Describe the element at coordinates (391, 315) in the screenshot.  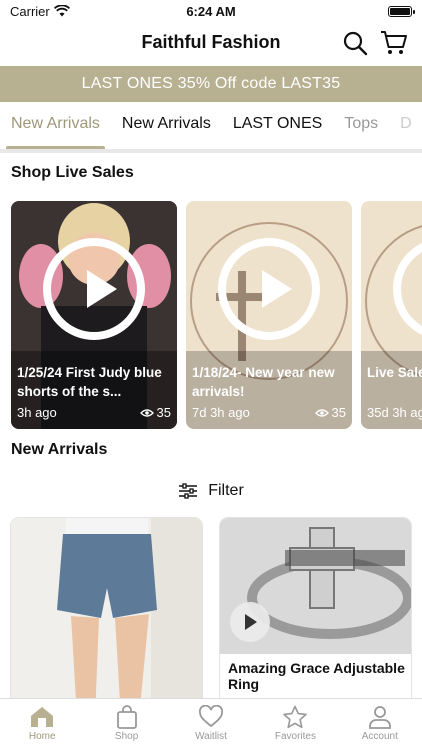
I see `live-sale-card: Live Sale 12/21/23 35d 3h ago 35` at that location.